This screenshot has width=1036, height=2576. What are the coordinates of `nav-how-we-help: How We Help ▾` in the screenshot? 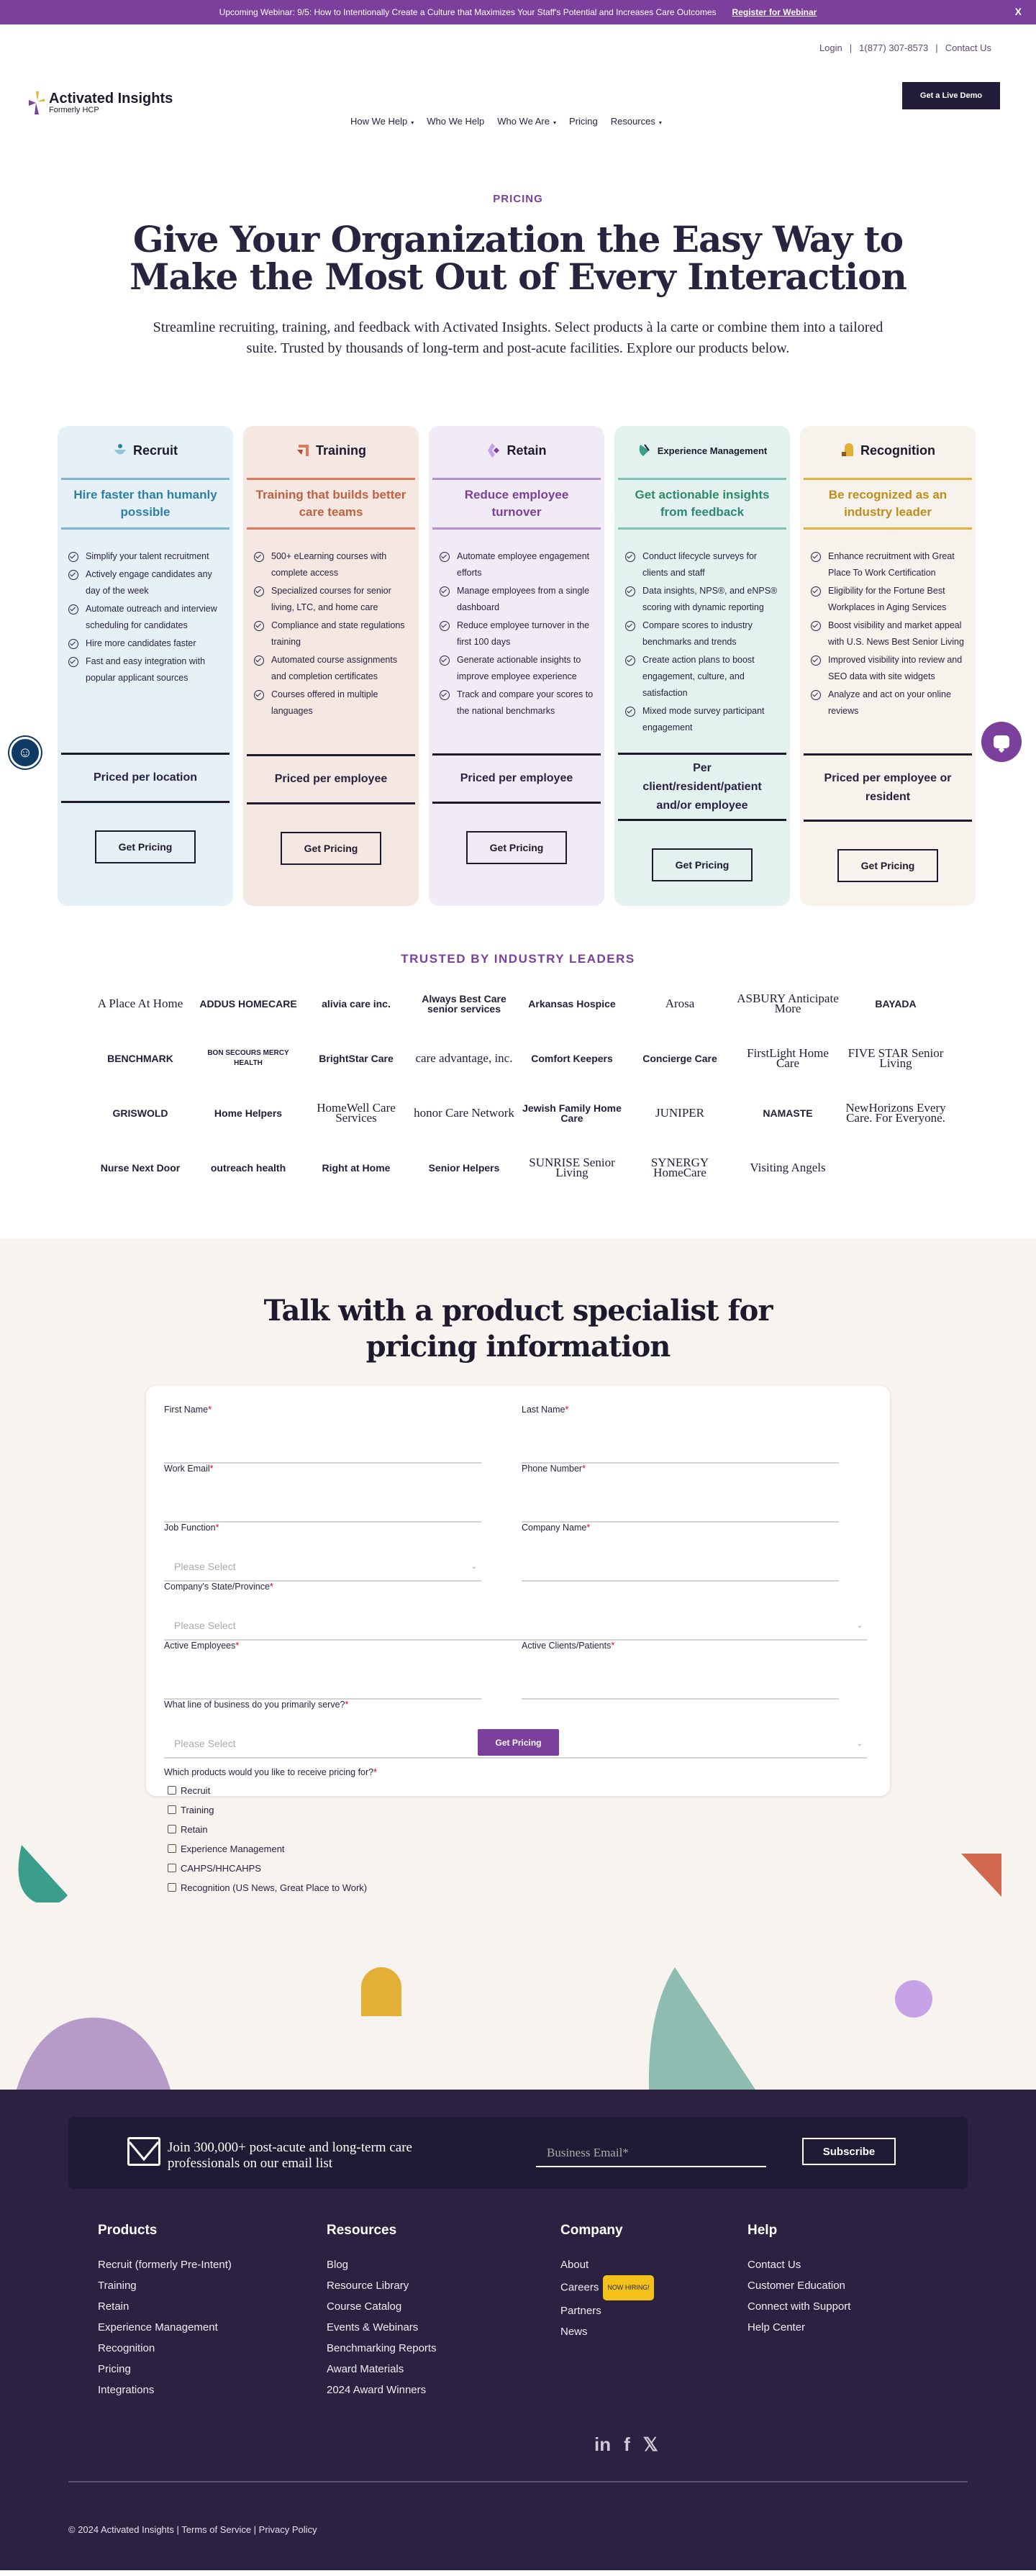 It's located at (382, 121).